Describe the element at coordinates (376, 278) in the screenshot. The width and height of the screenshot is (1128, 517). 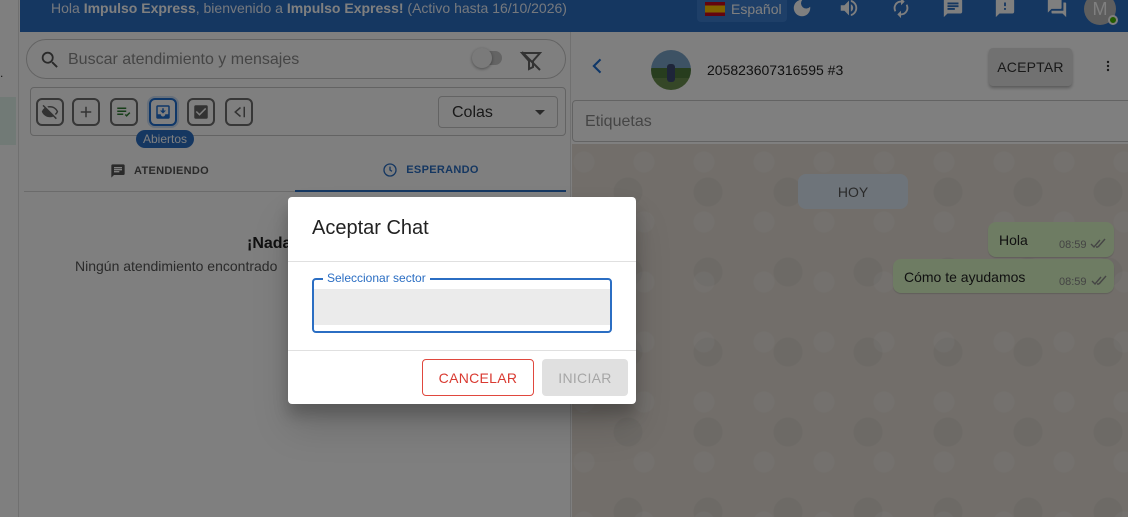
I see `sector-select-label: Seleccionar sector` at that location.